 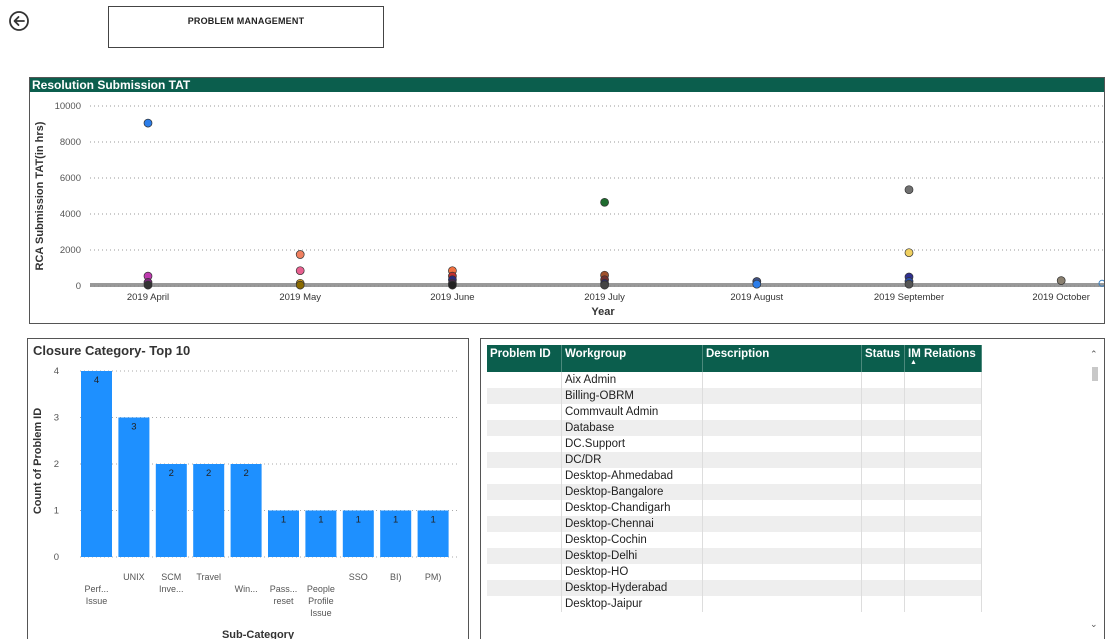 What do you see at coordinates (19, 21) in the screenshot?
I see `back-arrow-icon` at bounding box center [19, 21].